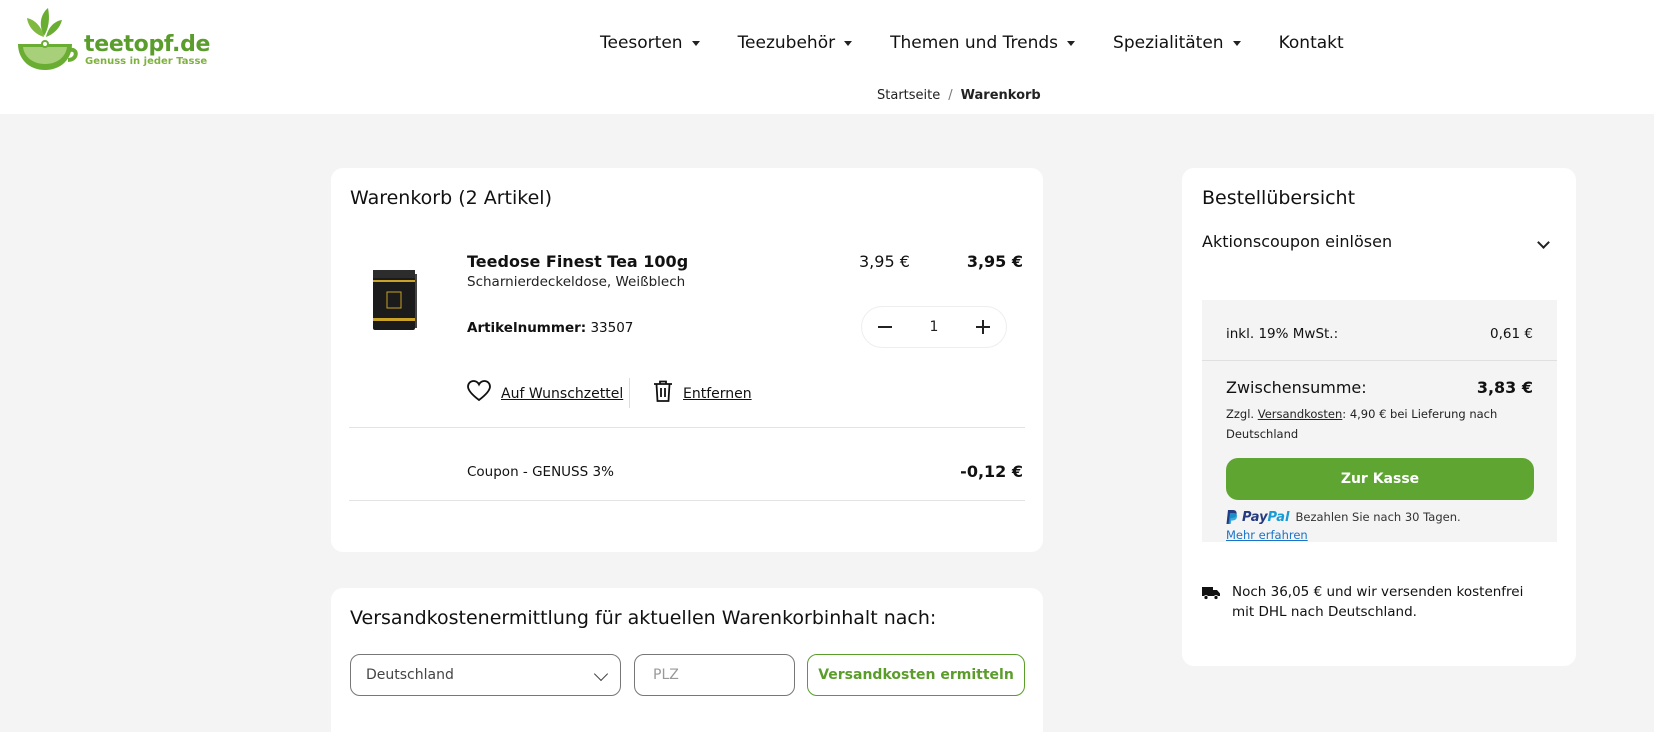 This screenshot has height=732, width=1654. Describe the element at coordinates (1282, 334) in the screenshot. I see `vat-label: inkl. 19% MwSt.:` at that location.